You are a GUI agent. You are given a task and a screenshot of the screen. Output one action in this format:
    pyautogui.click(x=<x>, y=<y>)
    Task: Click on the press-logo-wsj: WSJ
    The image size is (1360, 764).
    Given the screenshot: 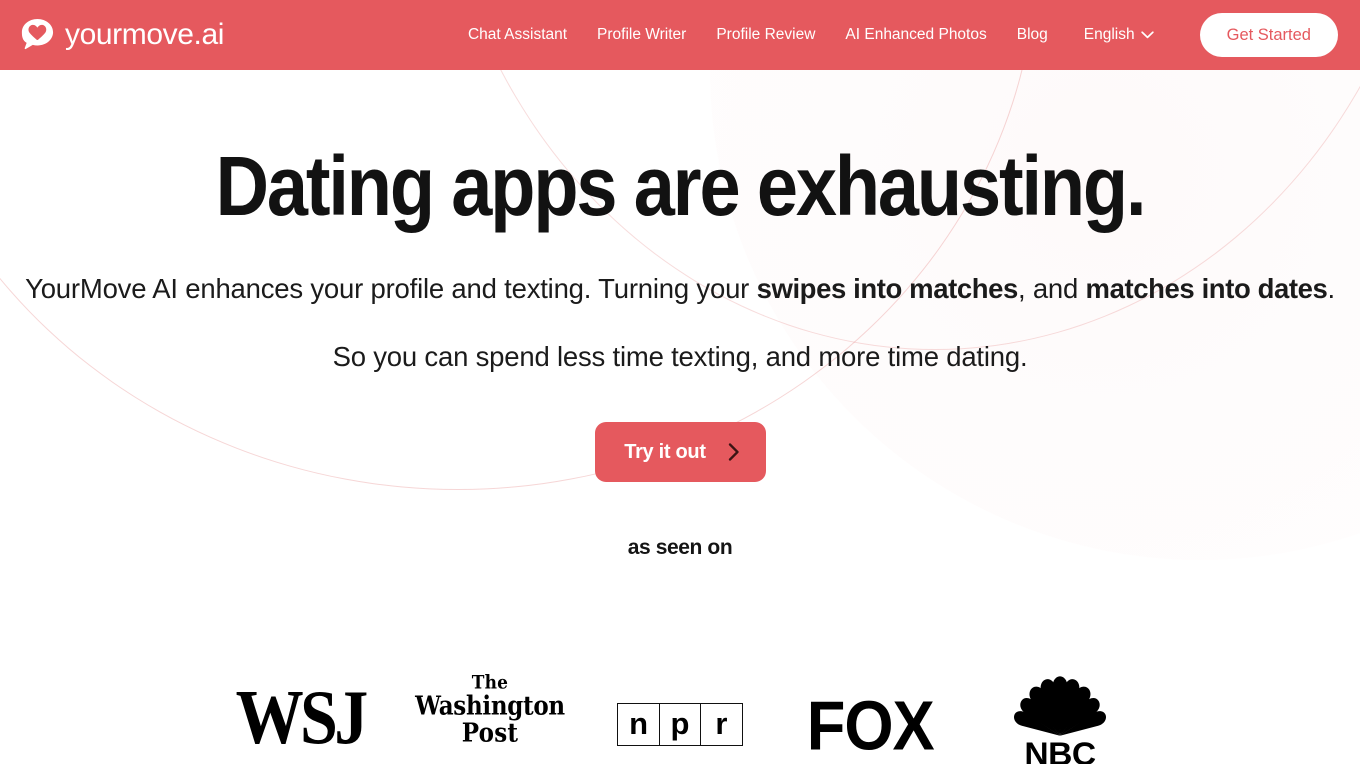 What is the action you would take?
    pyautogui.click(x=300, y=715)
    